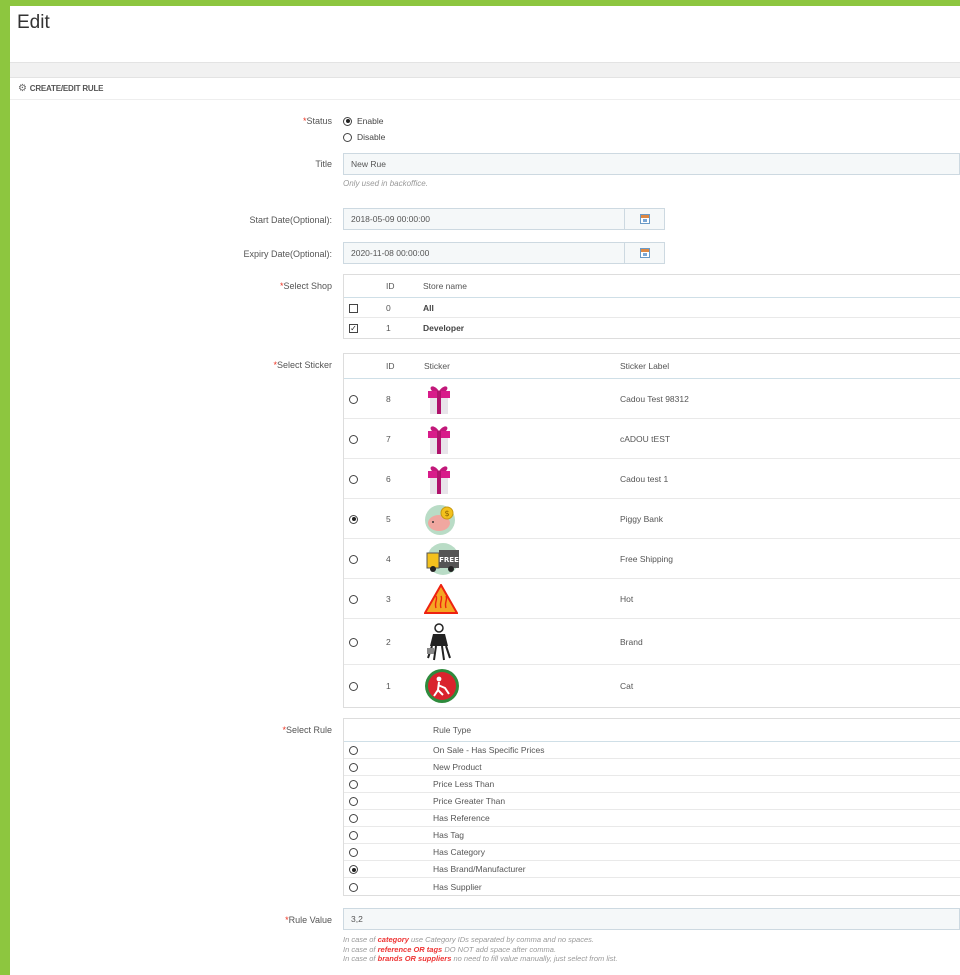  Describe the element at coordinates (652, 767) in the screenshot. I see `table-row: New Product` at that location.